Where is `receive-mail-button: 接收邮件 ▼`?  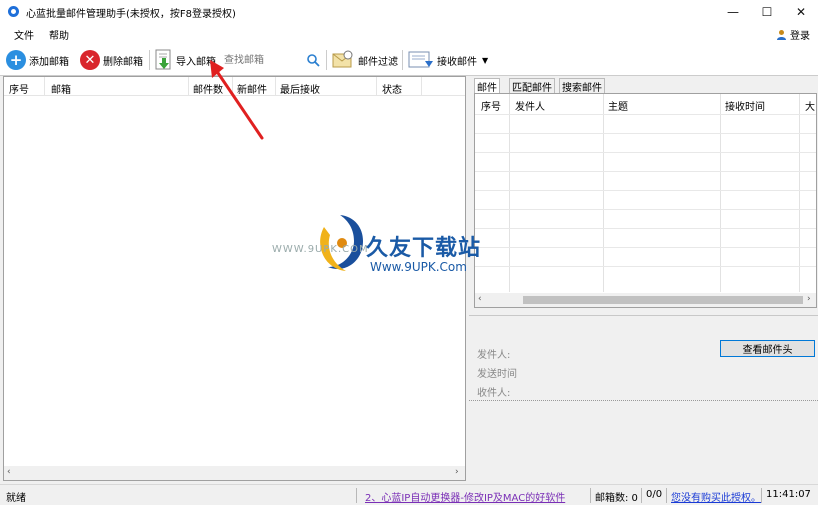 receive-mail-button: 接收邮件 ▼ is located at coordinates (448, 60).